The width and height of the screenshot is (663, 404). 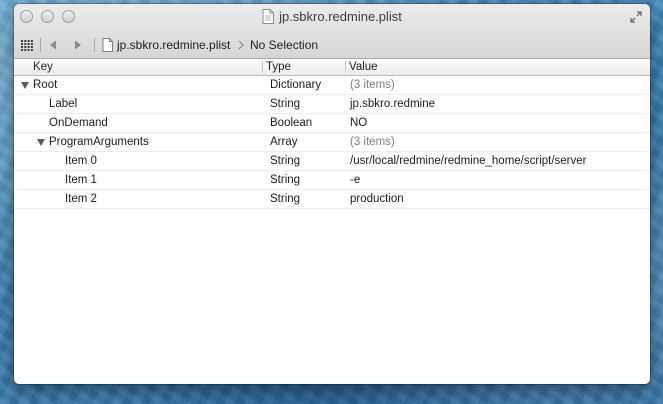 What do you see at coordinates (332, 45) in the screenshot?
I see `jump-bar: jp.sbkro.redmine.plist No Selection` at bounding box center [332, 45].